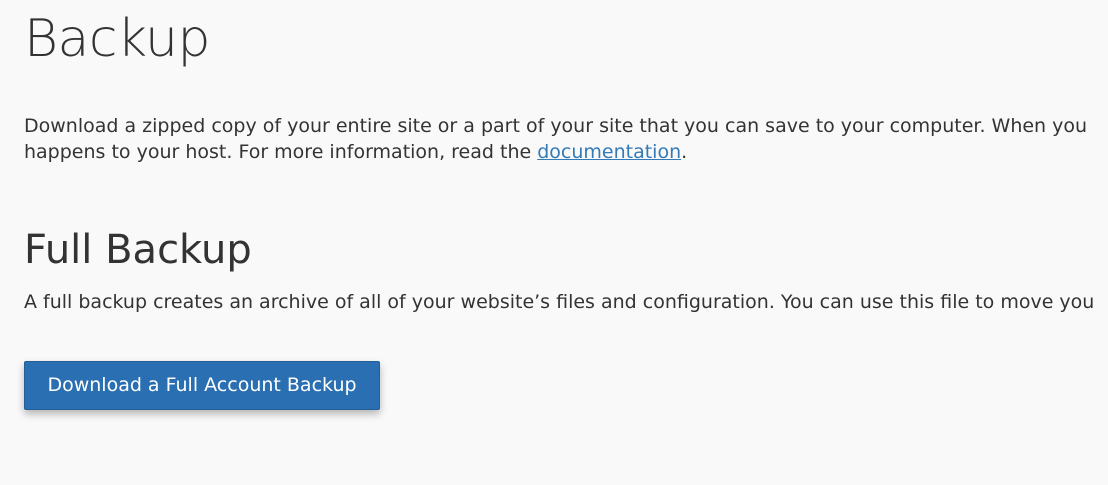 Image resolution: width=1108 pixels, height=485 pixels. What do you see at coordinates (202, 385) in the screenshot?
I see `download-full-backup-button: Download a Full Account Backup` at bounding box center [202, 385].